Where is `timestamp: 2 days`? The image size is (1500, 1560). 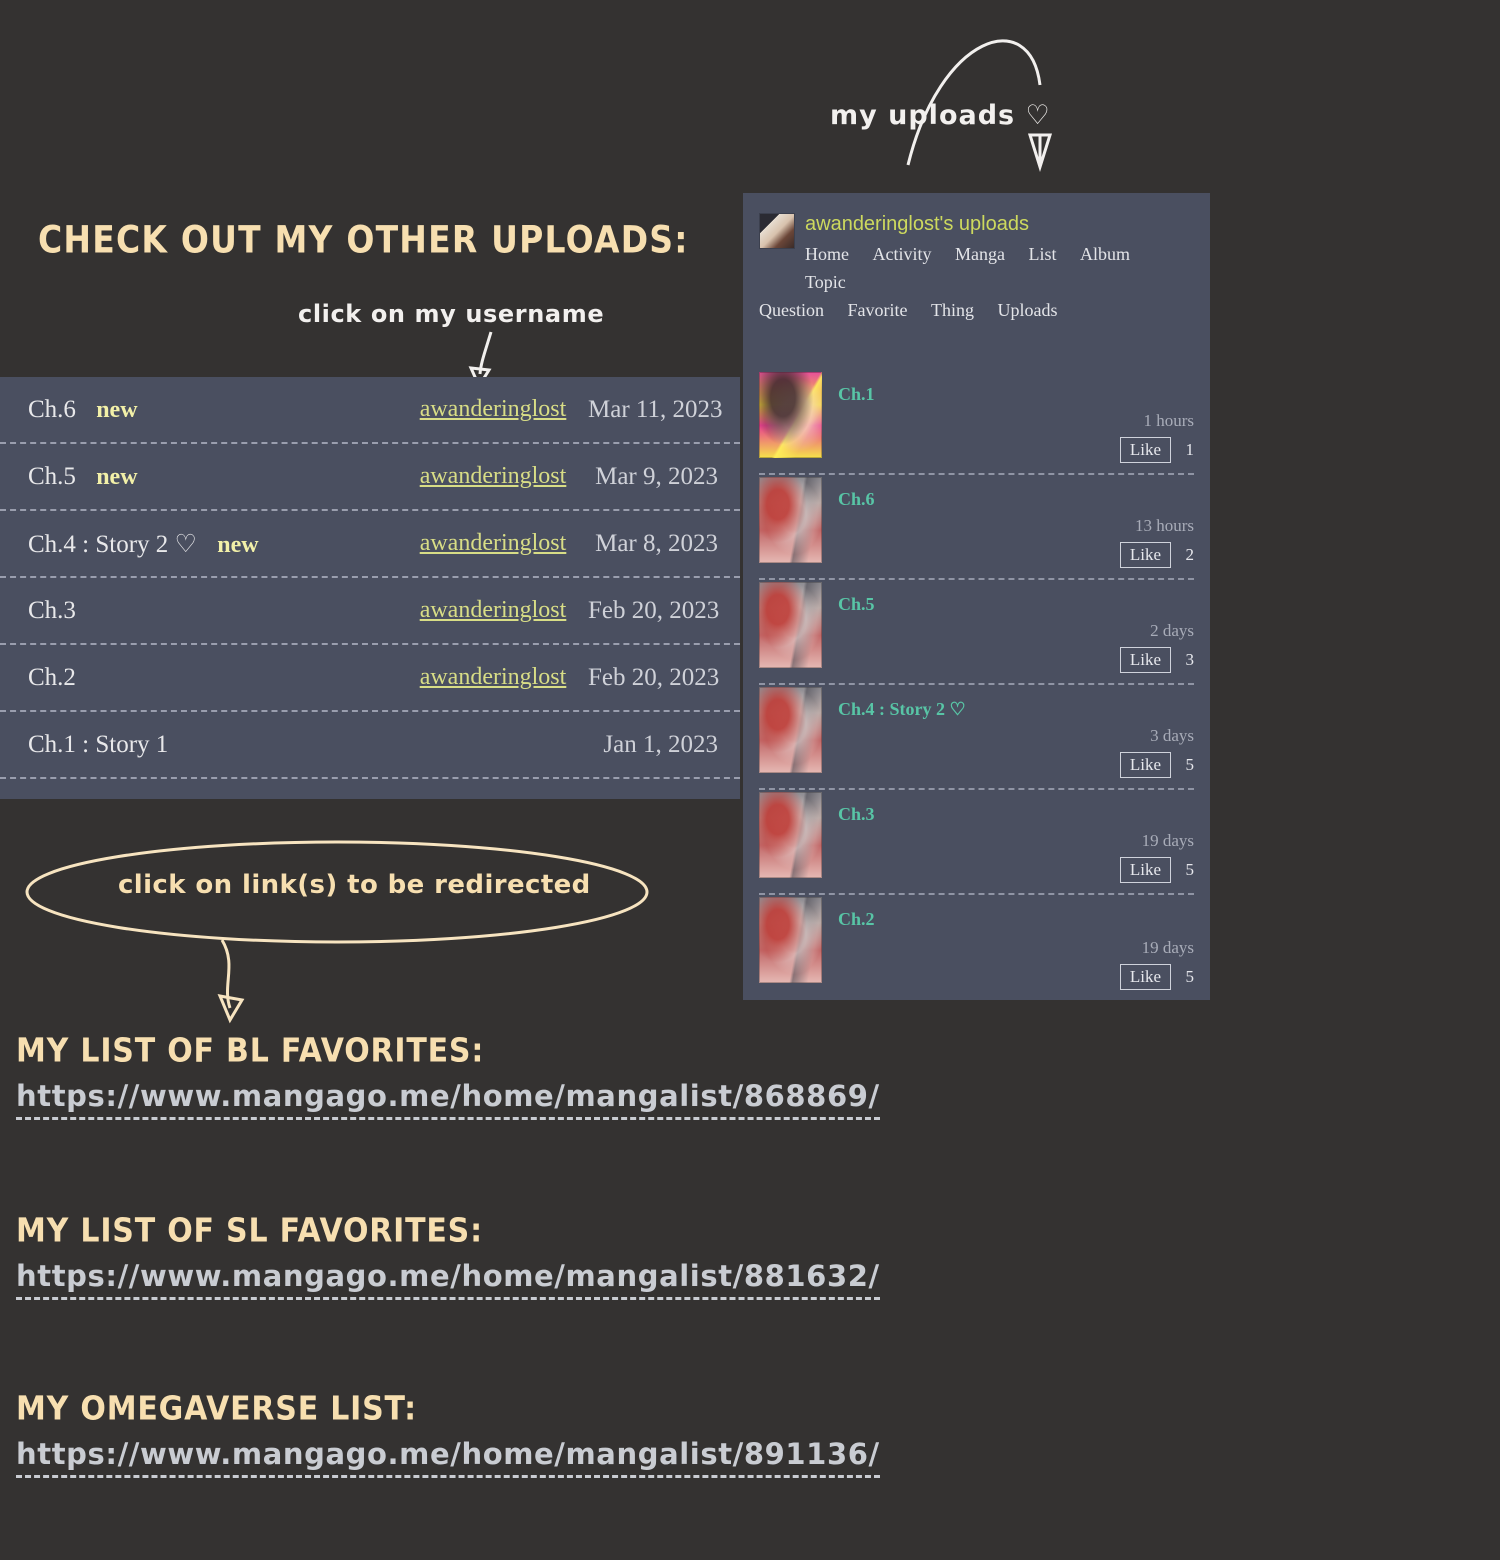
timestamp: 2 days is located at coordinates (1172, 630).